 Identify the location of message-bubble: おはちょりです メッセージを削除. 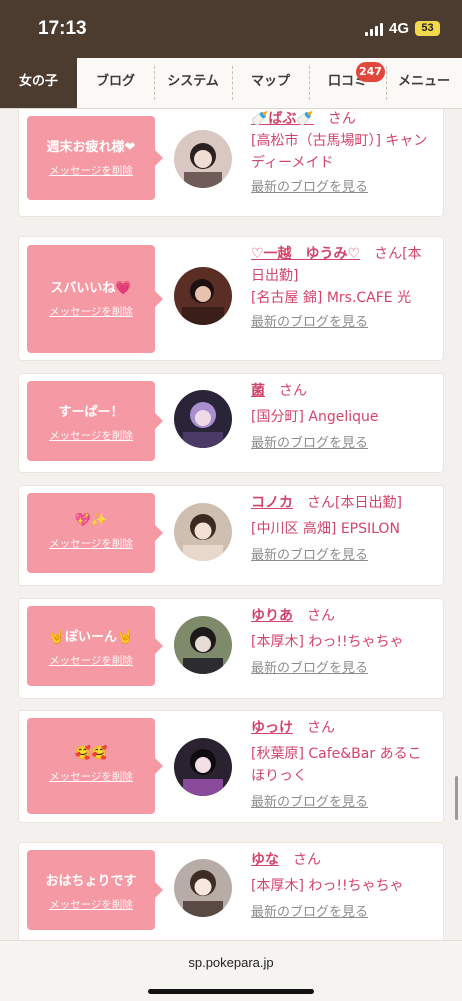
(95, 890).